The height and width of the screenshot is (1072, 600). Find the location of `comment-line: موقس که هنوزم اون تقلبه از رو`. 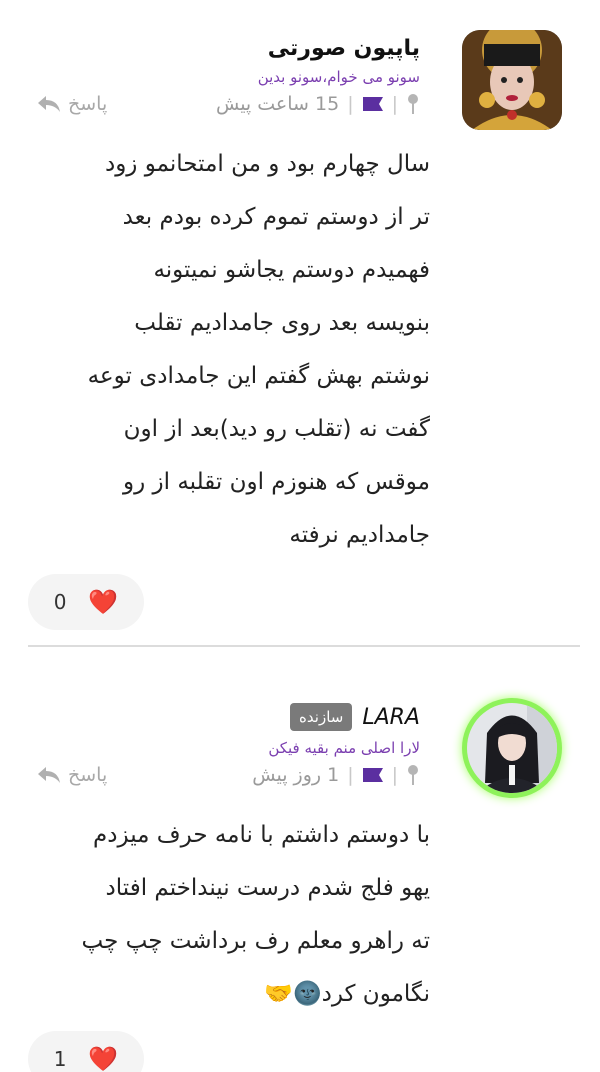

comment-line: موقس که هنوزم اون تقلبه از رو is located at coordinates (276, 482).